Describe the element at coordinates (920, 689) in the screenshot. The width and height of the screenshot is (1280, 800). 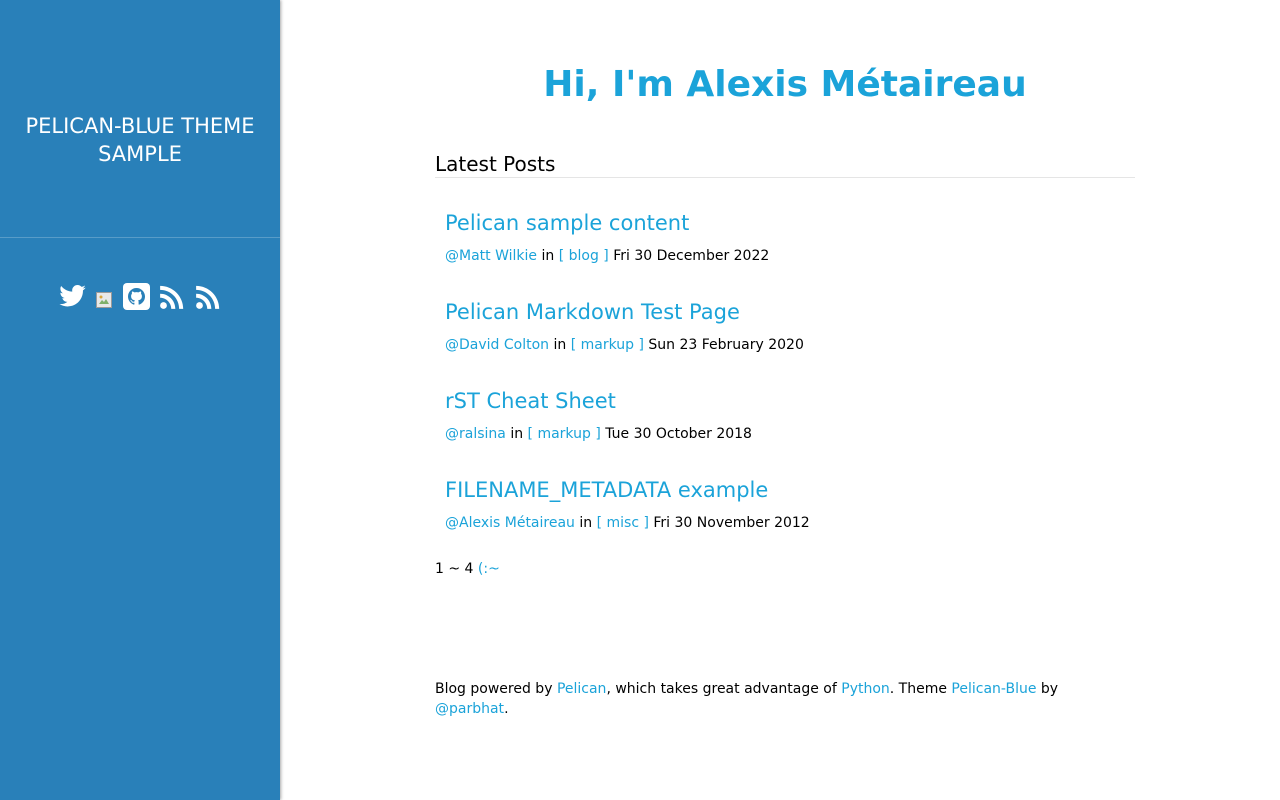
I see `footer-text: . Theme` at that location.